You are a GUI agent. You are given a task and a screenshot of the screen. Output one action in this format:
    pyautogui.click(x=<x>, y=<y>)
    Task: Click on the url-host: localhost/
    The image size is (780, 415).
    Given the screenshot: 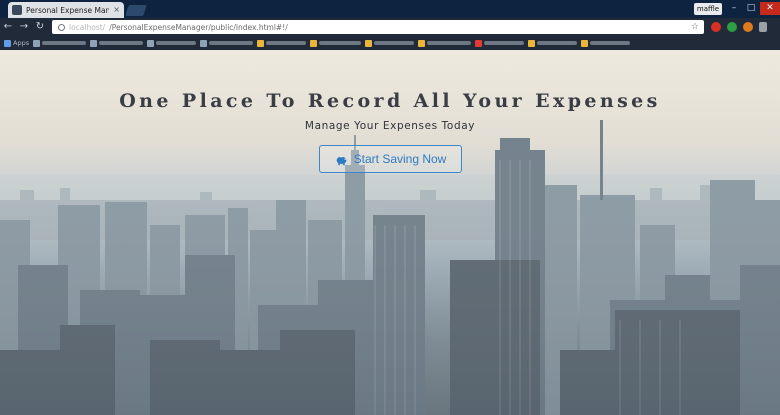 What is the action you would take?
    pyautogui.click(x=87, y=27)
    